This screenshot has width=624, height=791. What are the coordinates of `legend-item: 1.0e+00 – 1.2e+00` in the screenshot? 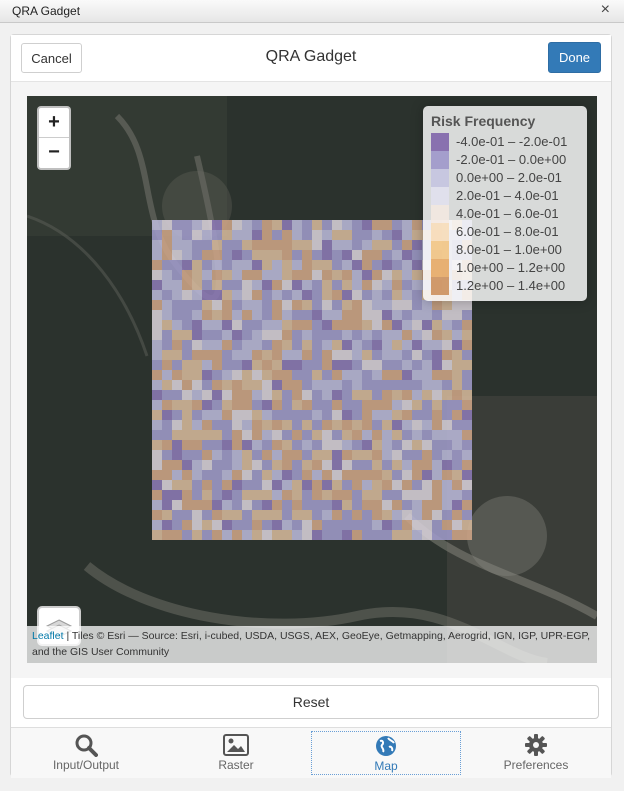 It's located at (505, 268).